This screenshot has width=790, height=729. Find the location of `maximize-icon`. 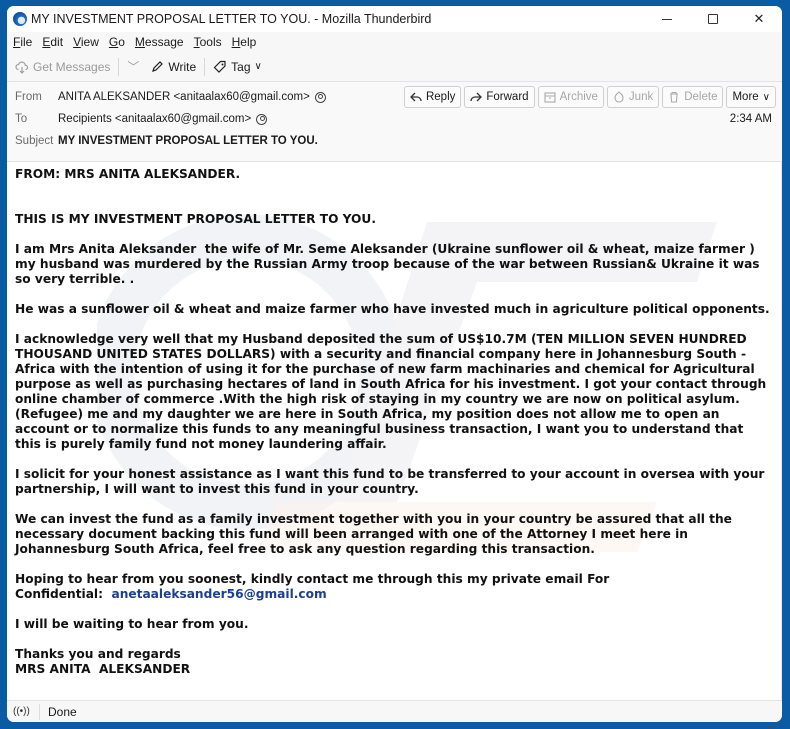

maximize-icon is located at coordinates (713, 19).